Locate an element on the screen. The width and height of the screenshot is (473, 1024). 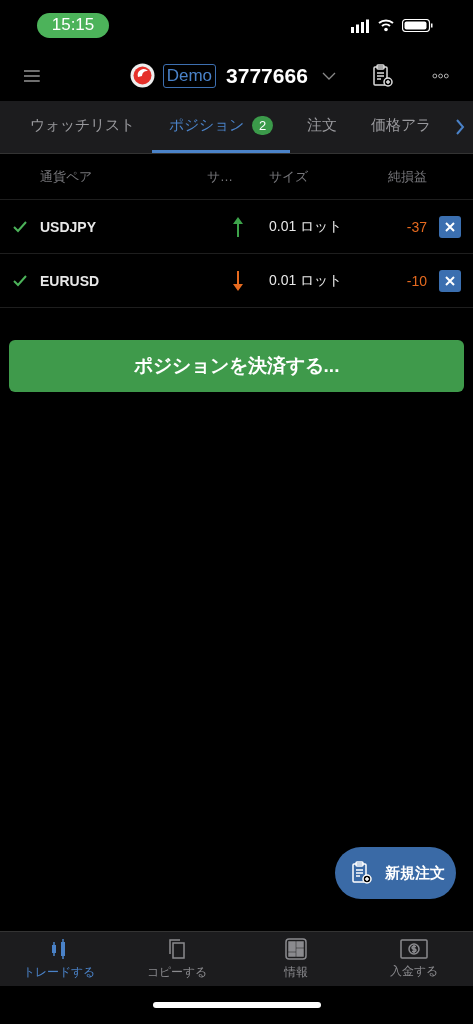
tab: 注文 is located at coordinates (322, 127).